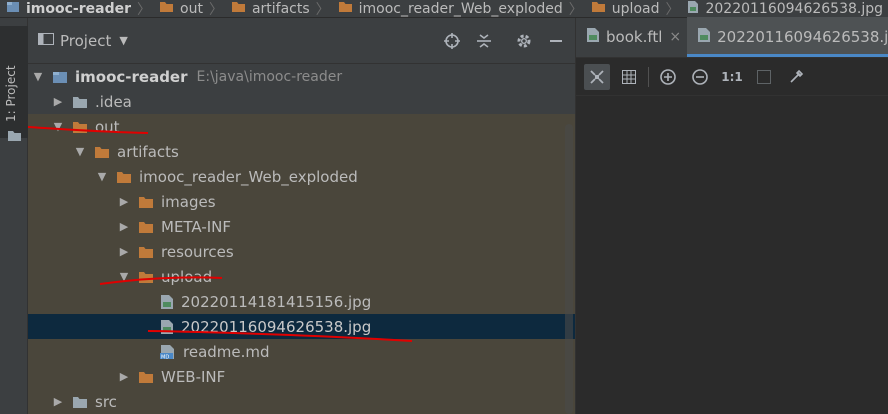 The height and width of the screenshot is (414, 888). Describe the element at coordinates (301, 76) in the screenshot. I see `tree-row-project-root: ▼ imooc-reader E:\java\imooc-reader` at that location.